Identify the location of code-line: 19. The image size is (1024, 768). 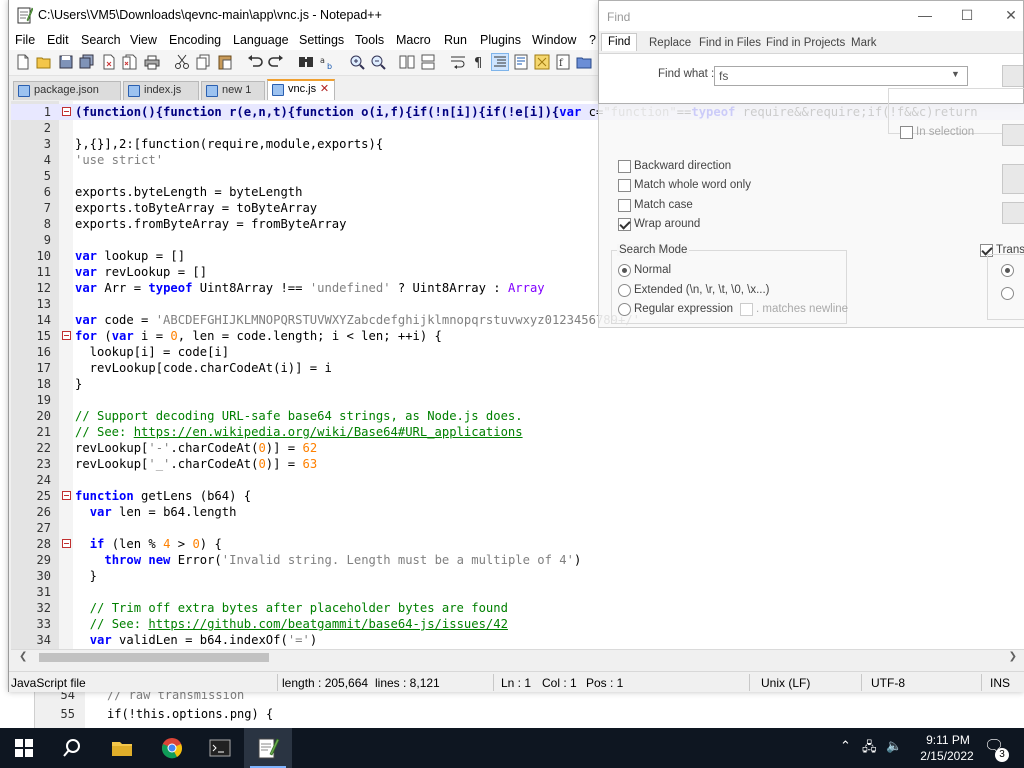
(517, 400).